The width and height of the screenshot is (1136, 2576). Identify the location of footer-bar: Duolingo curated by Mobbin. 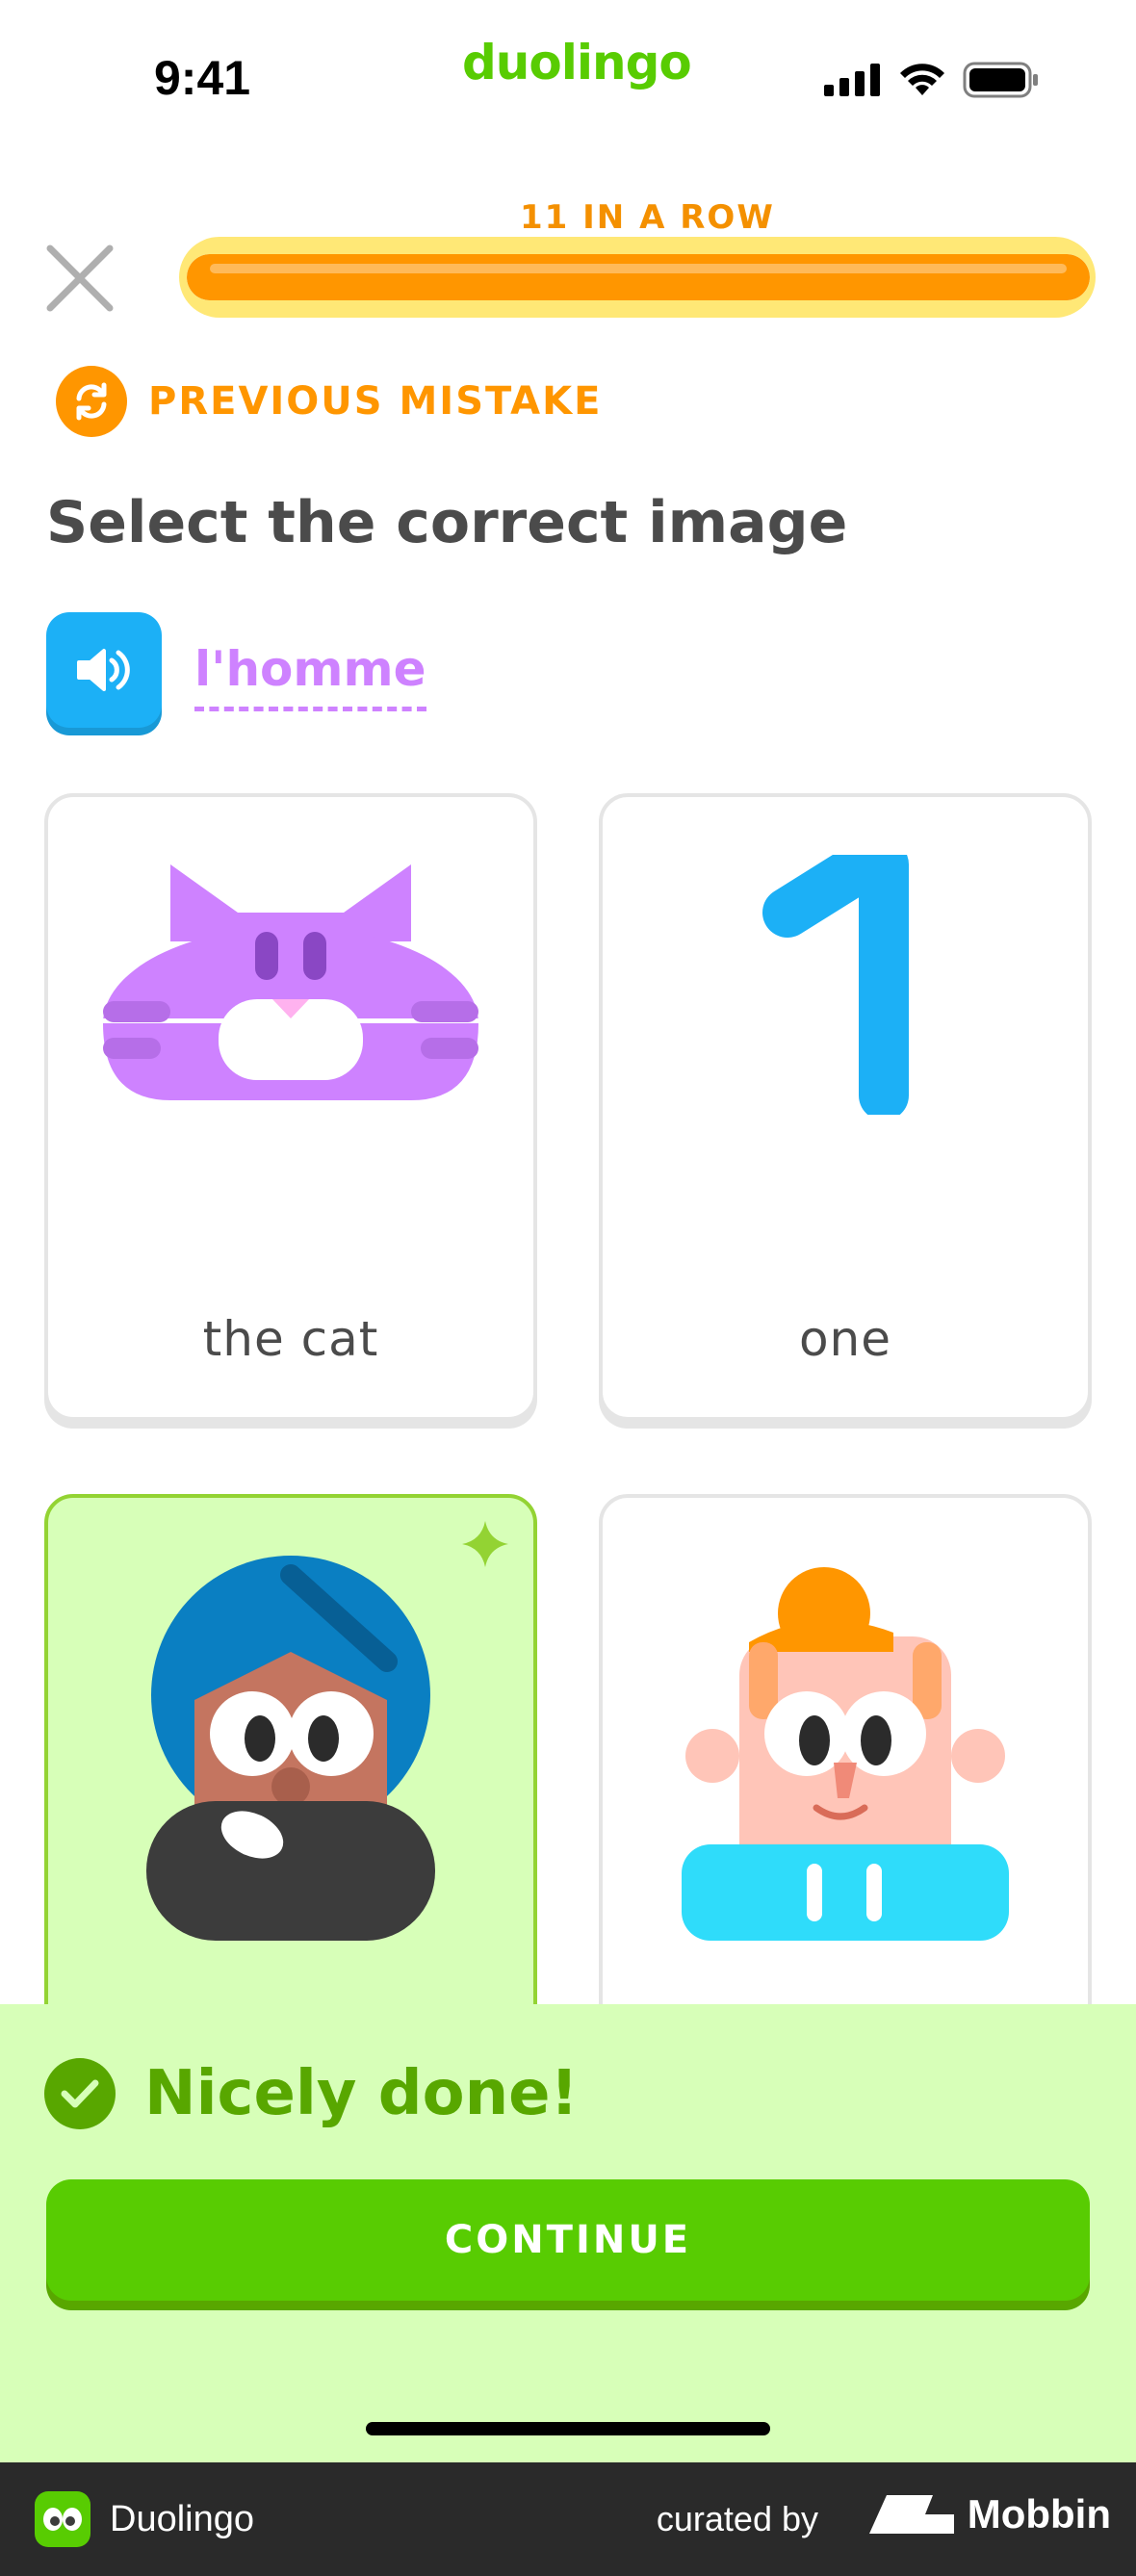
(568, 2519).